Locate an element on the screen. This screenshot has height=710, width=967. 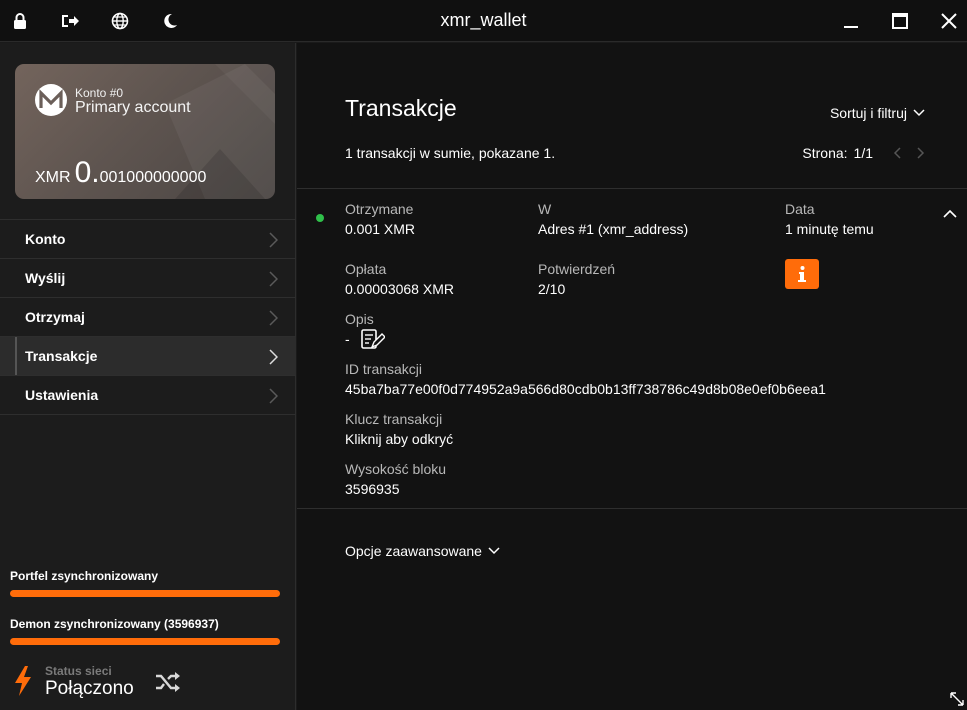
window-title: xmr_wallet is located at coordinates (483, 20).